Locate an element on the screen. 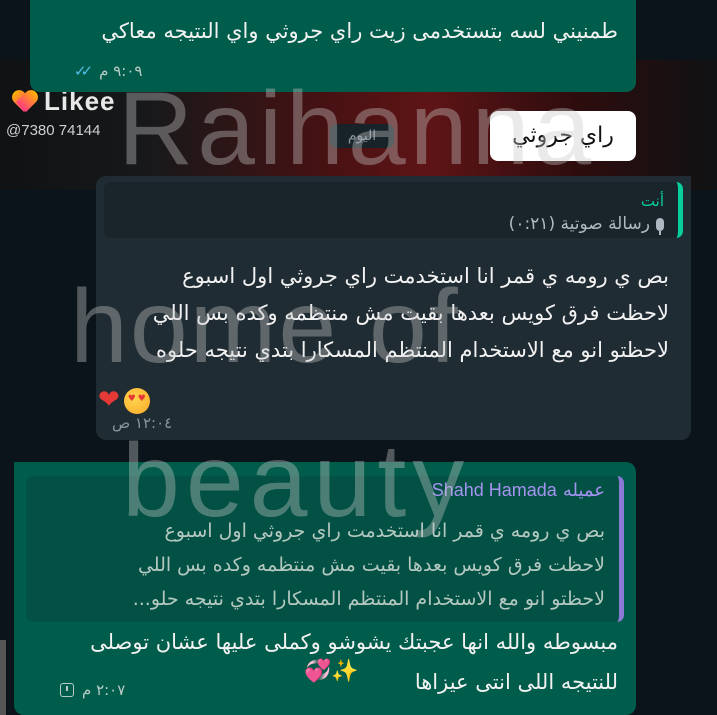  emoji-row: ❤ is located at coordinates (124, 400).